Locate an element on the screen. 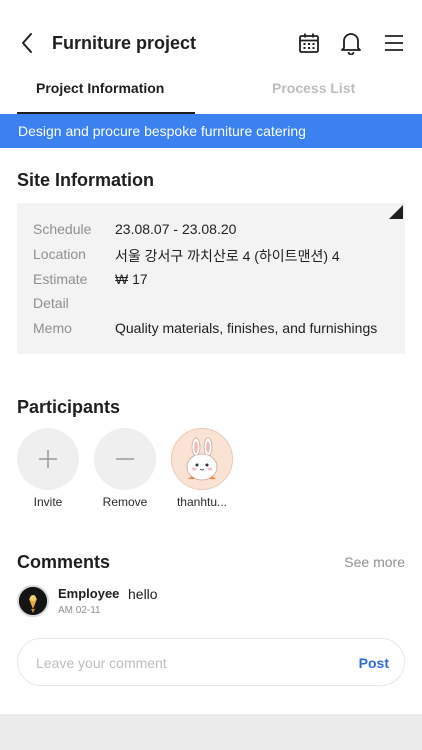 The height and width of the screenshot is (750, 422). info-row-detail: Detail is located at coordinates (213, 305).